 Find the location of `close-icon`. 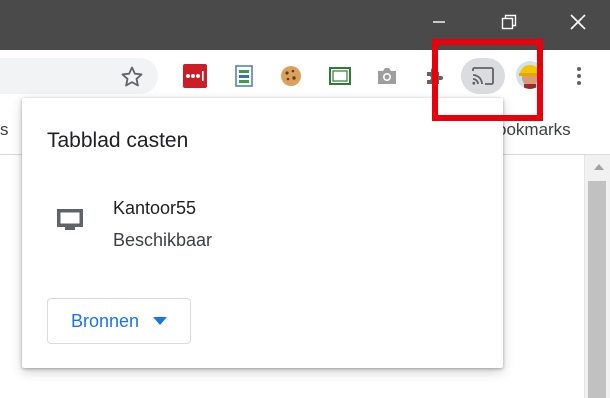

close-icon is located at coordinates (578, 22).